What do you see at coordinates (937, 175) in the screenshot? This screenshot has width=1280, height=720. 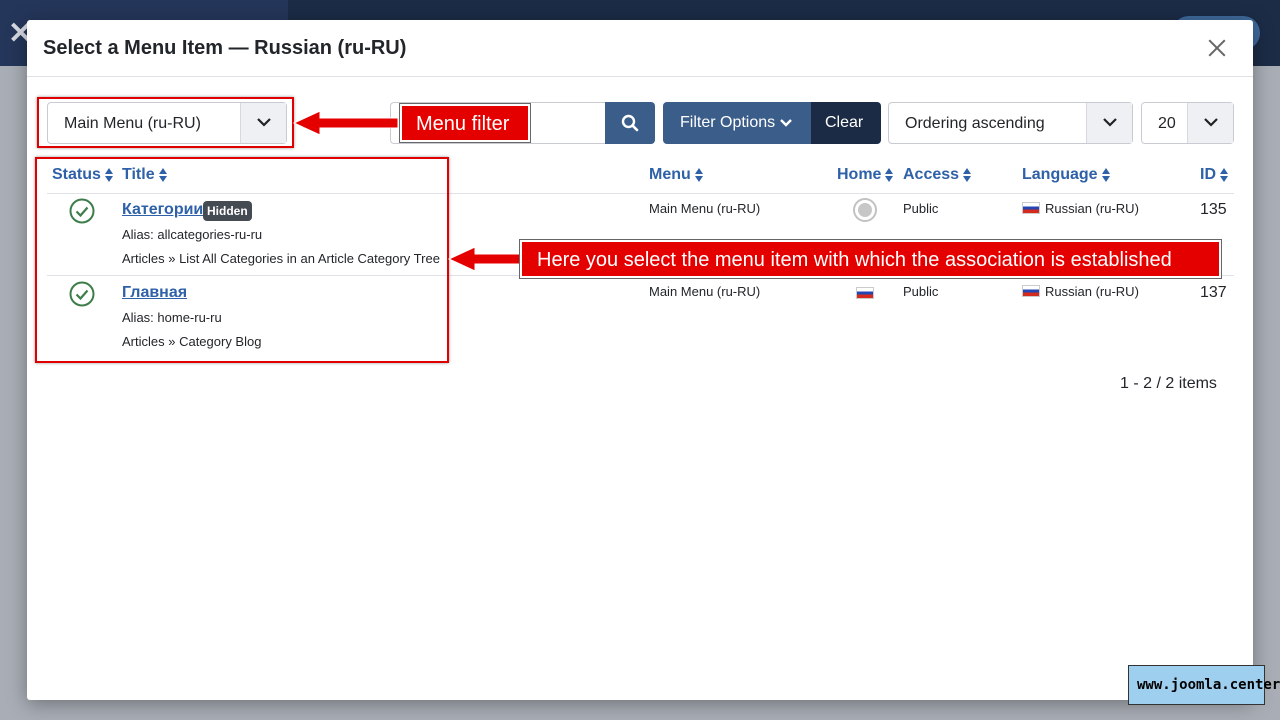 I see `column-header-access: Access` at bounding box center [937, 175].